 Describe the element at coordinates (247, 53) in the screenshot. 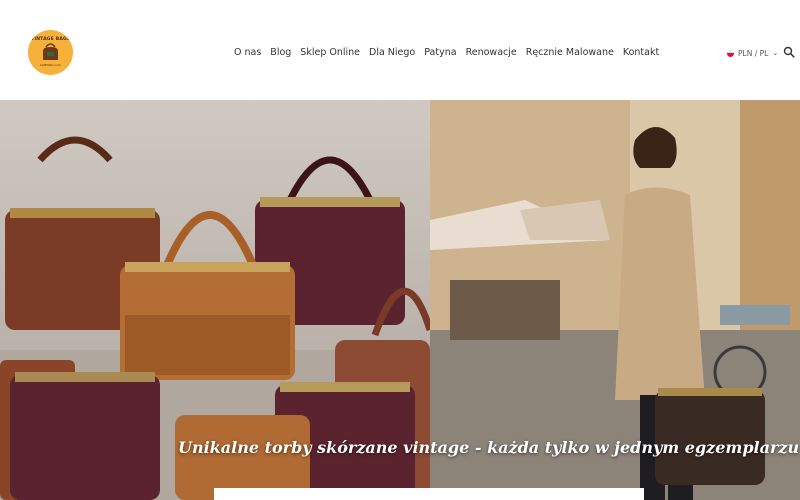

I see `nav-item-o-nas: O nas` at that location.